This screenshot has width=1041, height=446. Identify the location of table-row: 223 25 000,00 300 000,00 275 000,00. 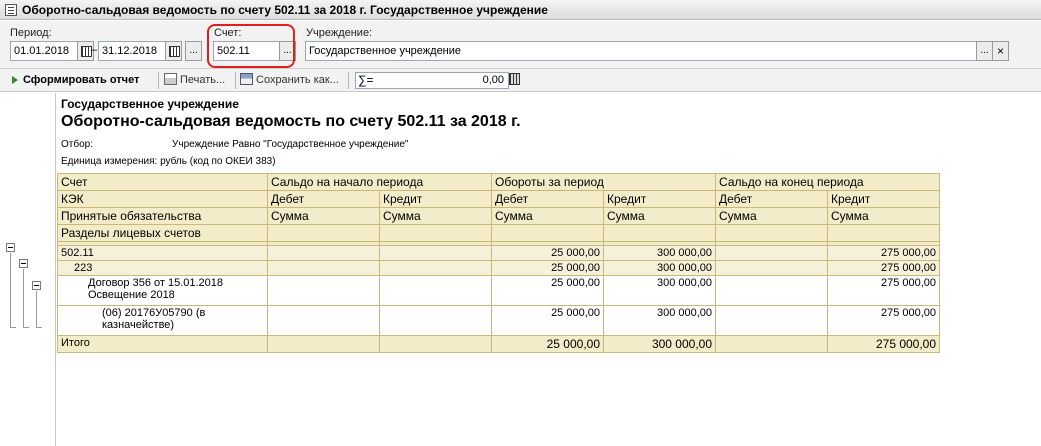
(499, 268).